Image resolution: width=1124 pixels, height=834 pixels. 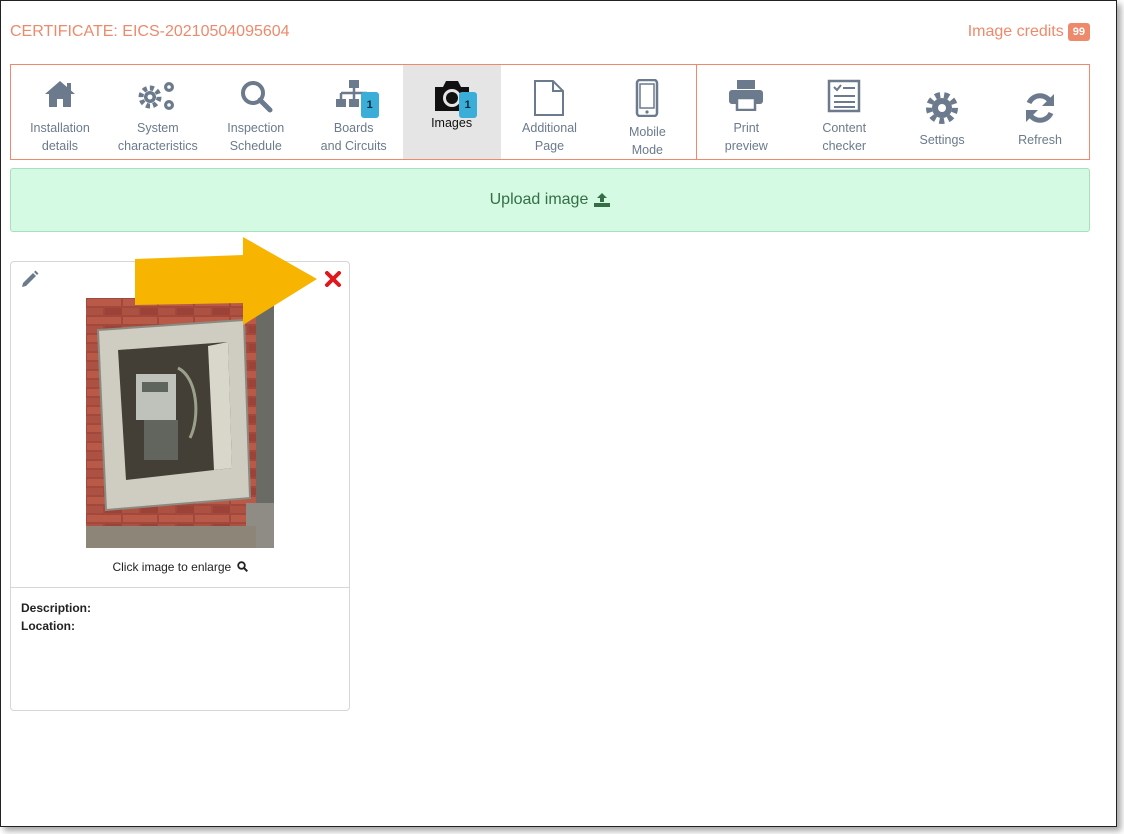 What do you see at coordinates (333, 281) in the screenshot?
I see `delete-image-icon` at bounding box center [333, 281].